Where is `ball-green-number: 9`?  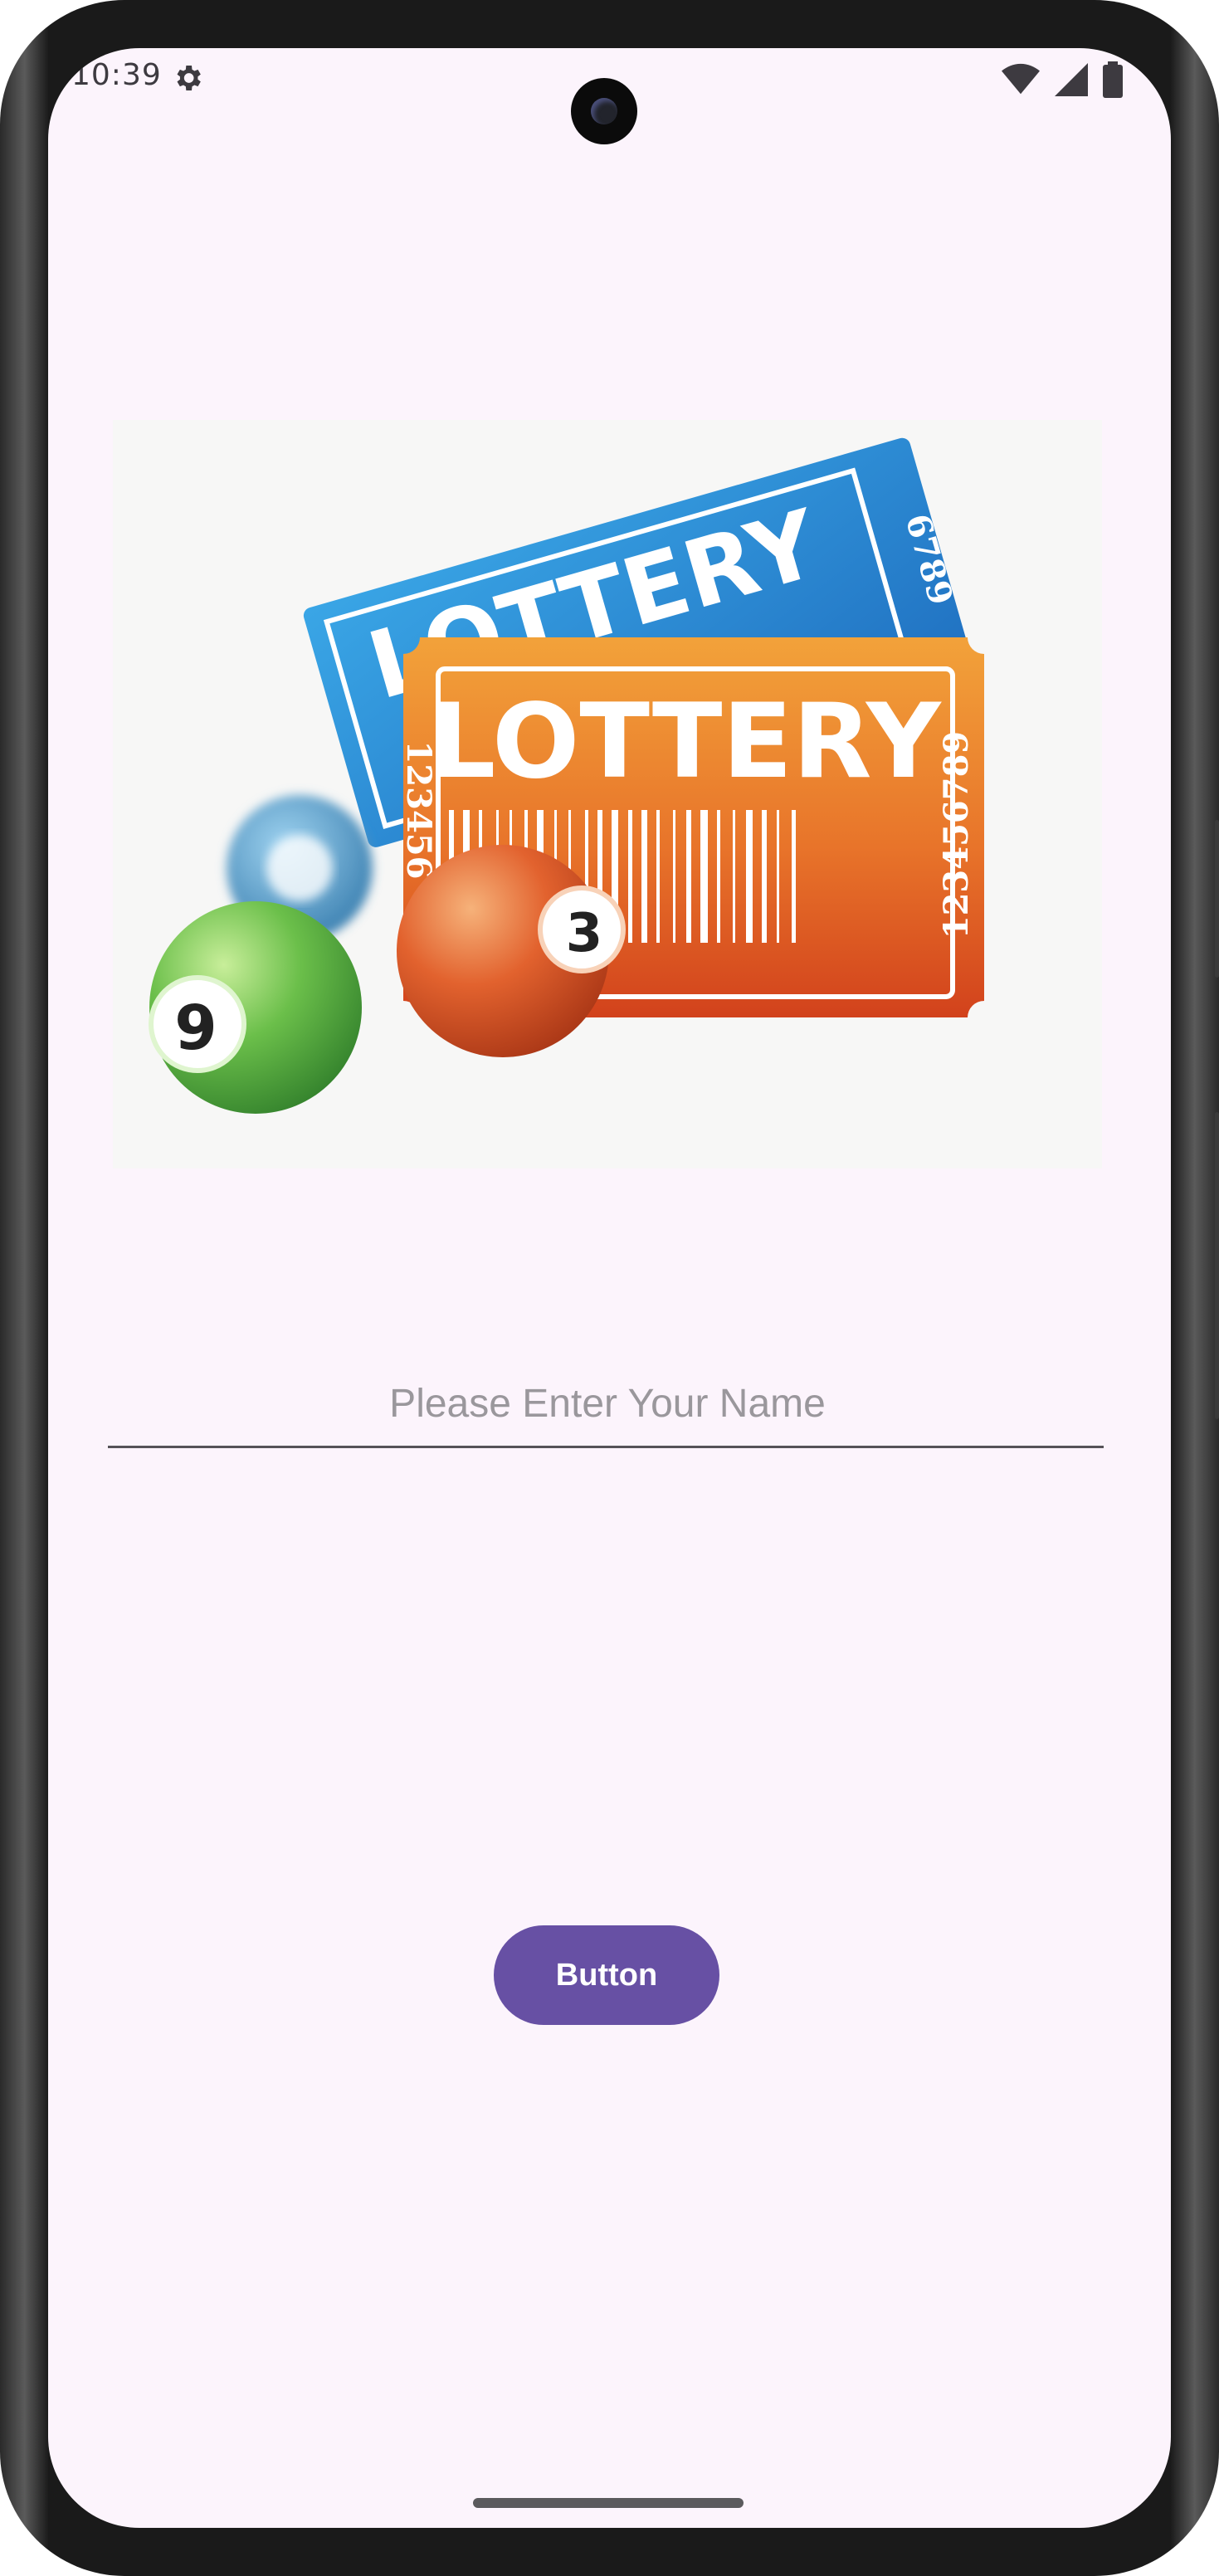 ball-green-number: 9 is located at coordinates (196, 1028).